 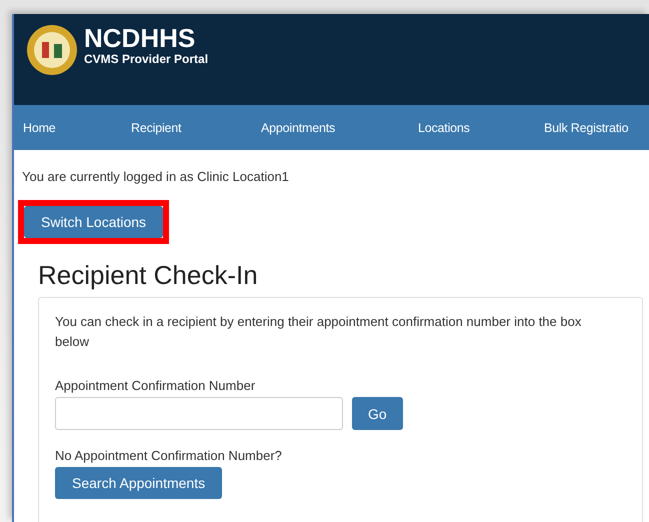 What do you see at coordinates (138, 483) in the screenshot?
I see `search-appointments-button: Search Appointments` at bounding box center [138, 483].